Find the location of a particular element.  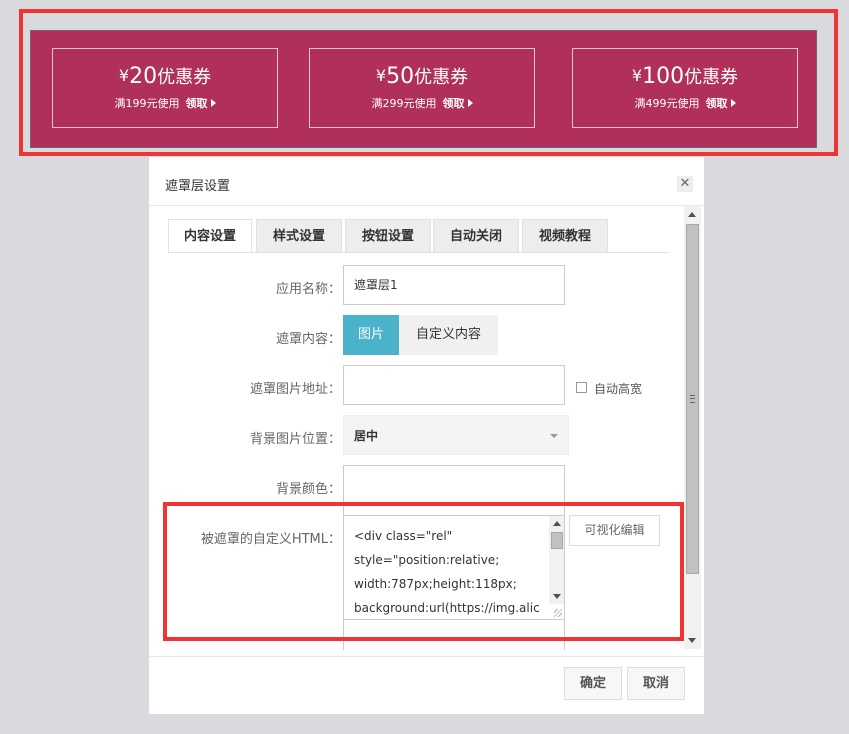

close-icon: ✕ is located at coordinates (685, 184).